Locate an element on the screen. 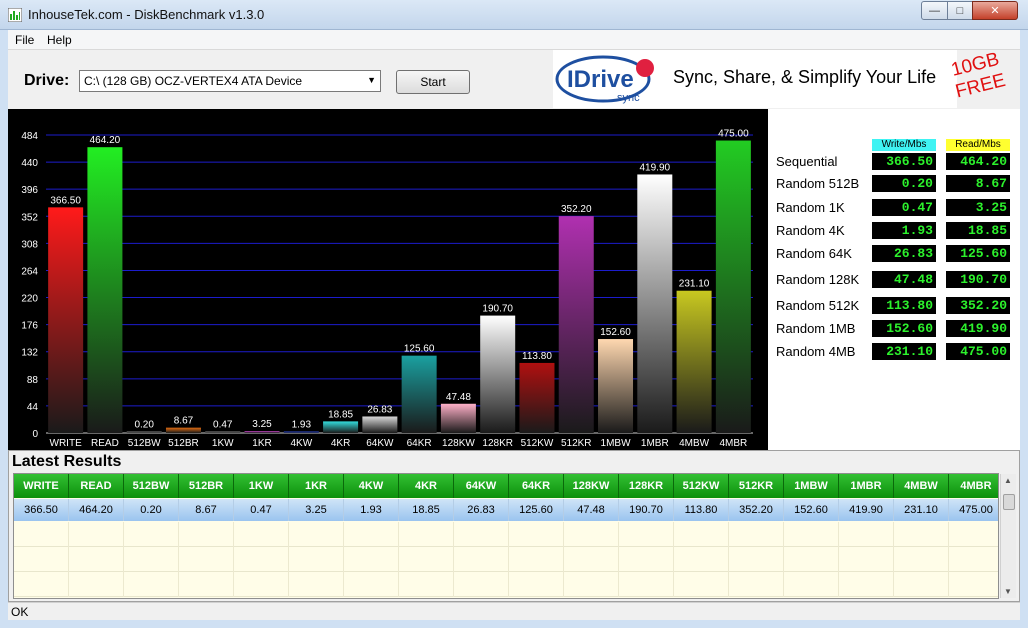 The height and width of the screenshot is (628, 1028). grid-column-header: 512BR is located at coordinates (206, 486).